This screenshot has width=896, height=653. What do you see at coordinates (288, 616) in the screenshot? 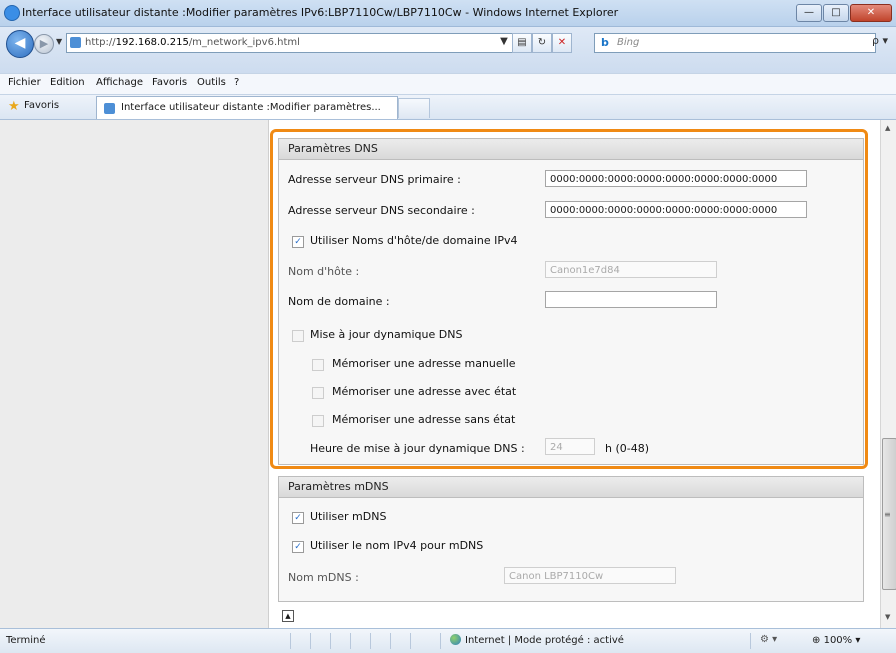
I see `page-top-icon: ▲` at bounding box center [288, 616].